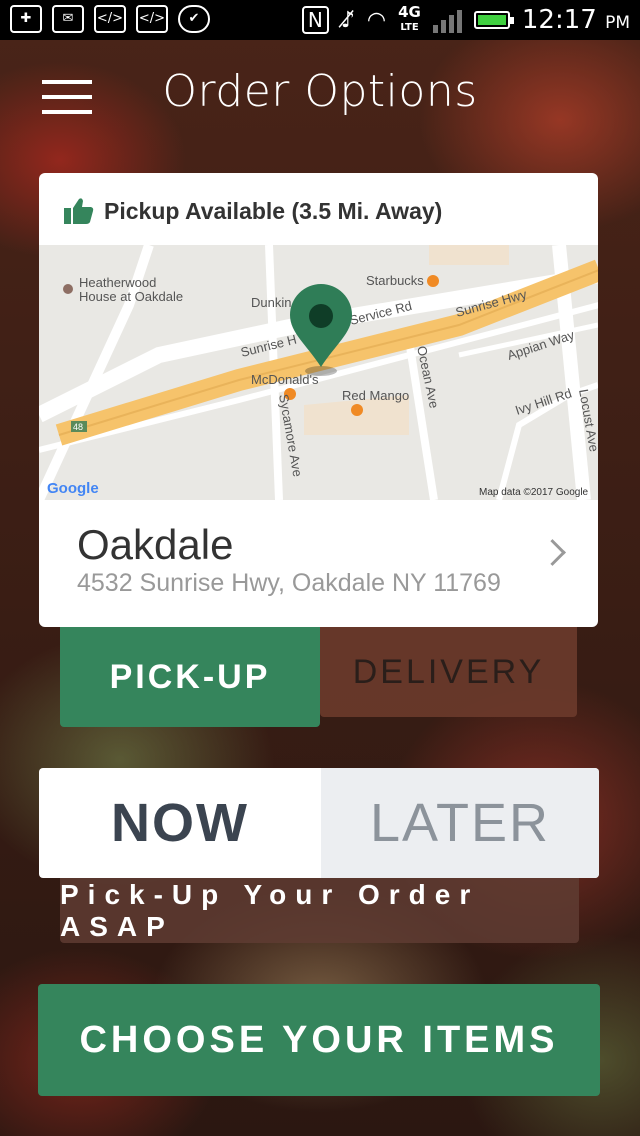  What do you see at coordinates (180, 823) in the screenshot?
I see `tab-now: NOW` at bounding box center [180, 823].